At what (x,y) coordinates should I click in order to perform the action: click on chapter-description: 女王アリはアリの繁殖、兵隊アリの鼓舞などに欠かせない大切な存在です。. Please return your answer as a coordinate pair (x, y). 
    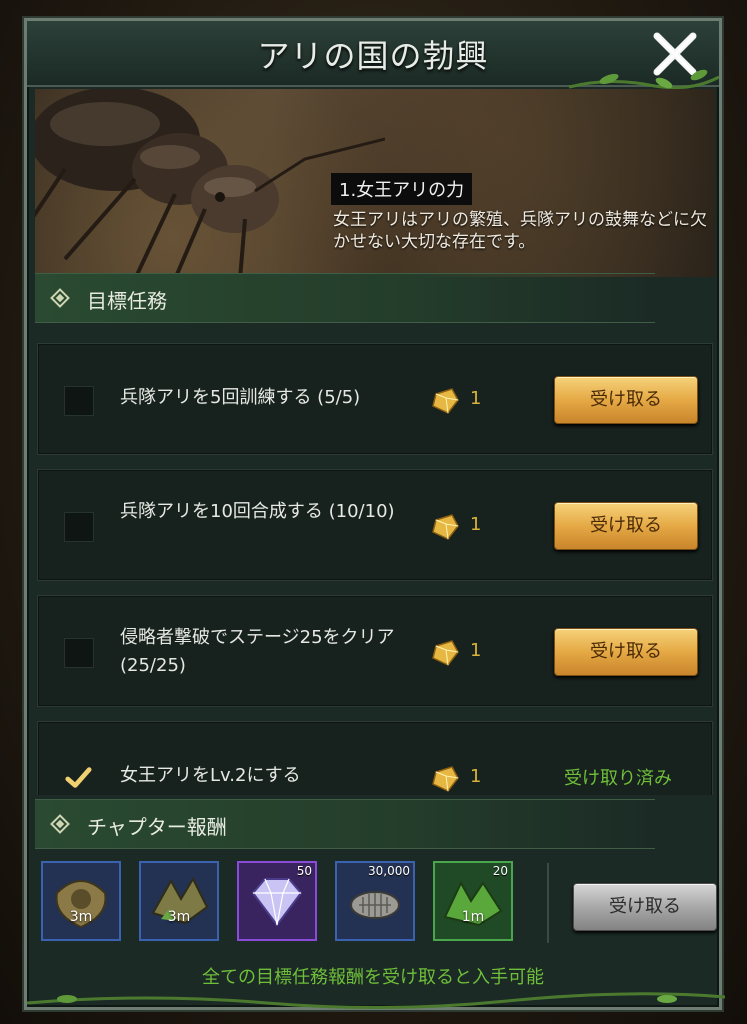
    Looking at the image, I should click on (520, 231).